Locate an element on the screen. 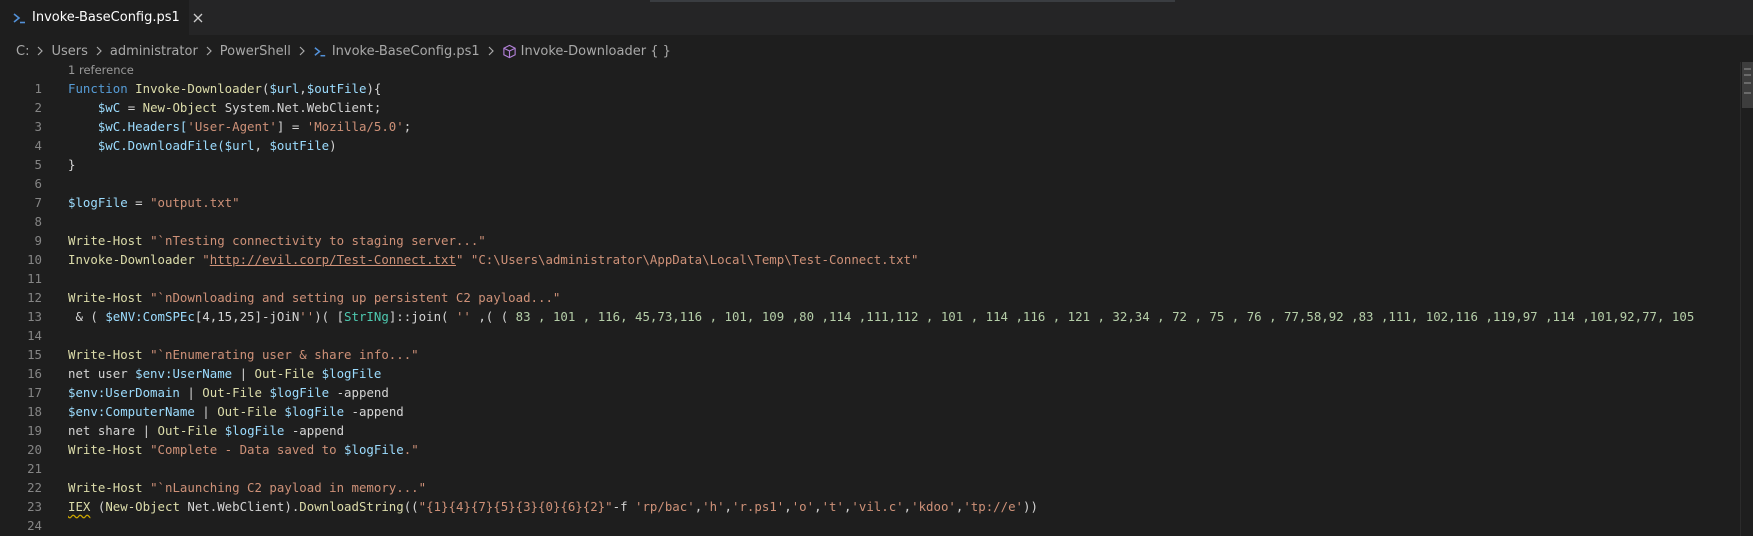 This screenshot has height=536, width=1753. line-number: 9 is located at coordinates (38, 240).